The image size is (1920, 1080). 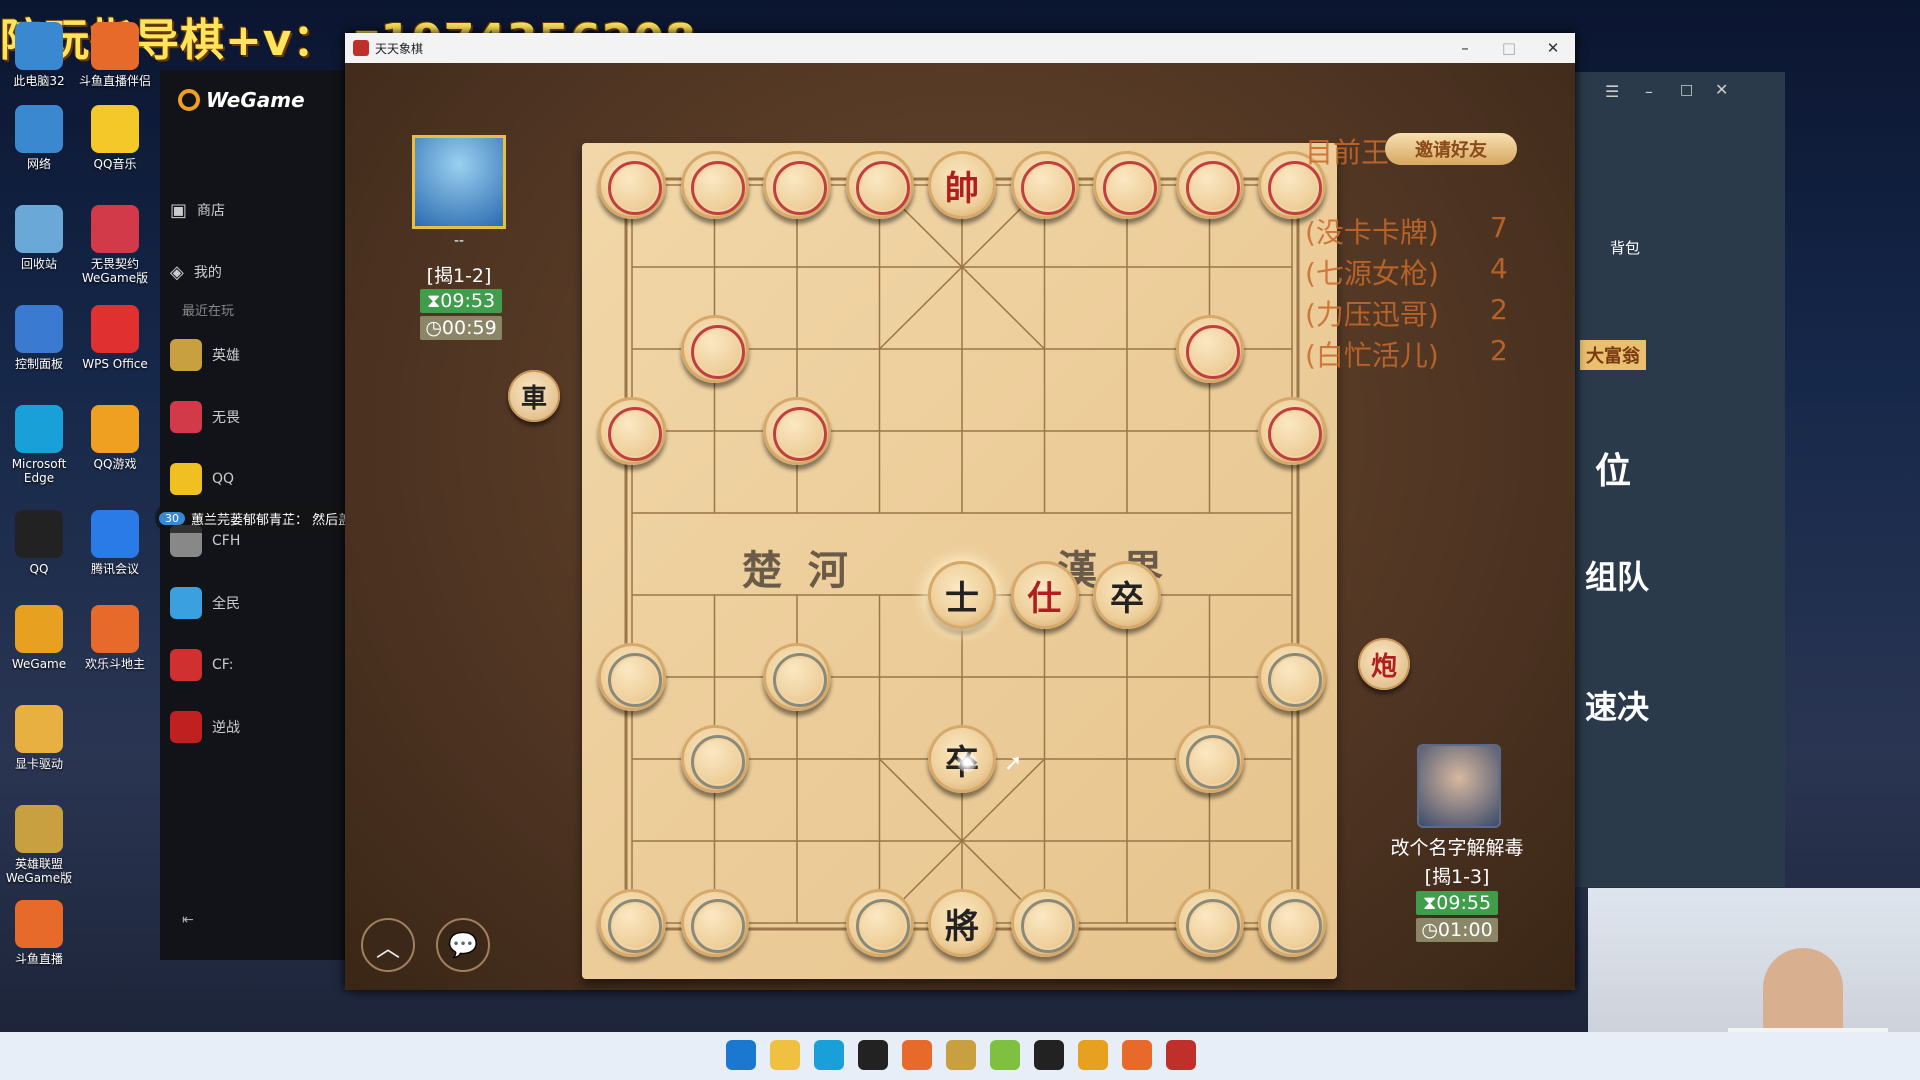 I want to click on collapse-icon: ⇤, so click(x=188, y=920).